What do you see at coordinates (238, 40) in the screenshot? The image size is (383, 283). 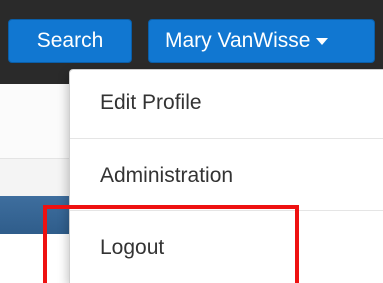 I see `user-menu-label: Mary VanWisse` at bounding box center [238, 40].